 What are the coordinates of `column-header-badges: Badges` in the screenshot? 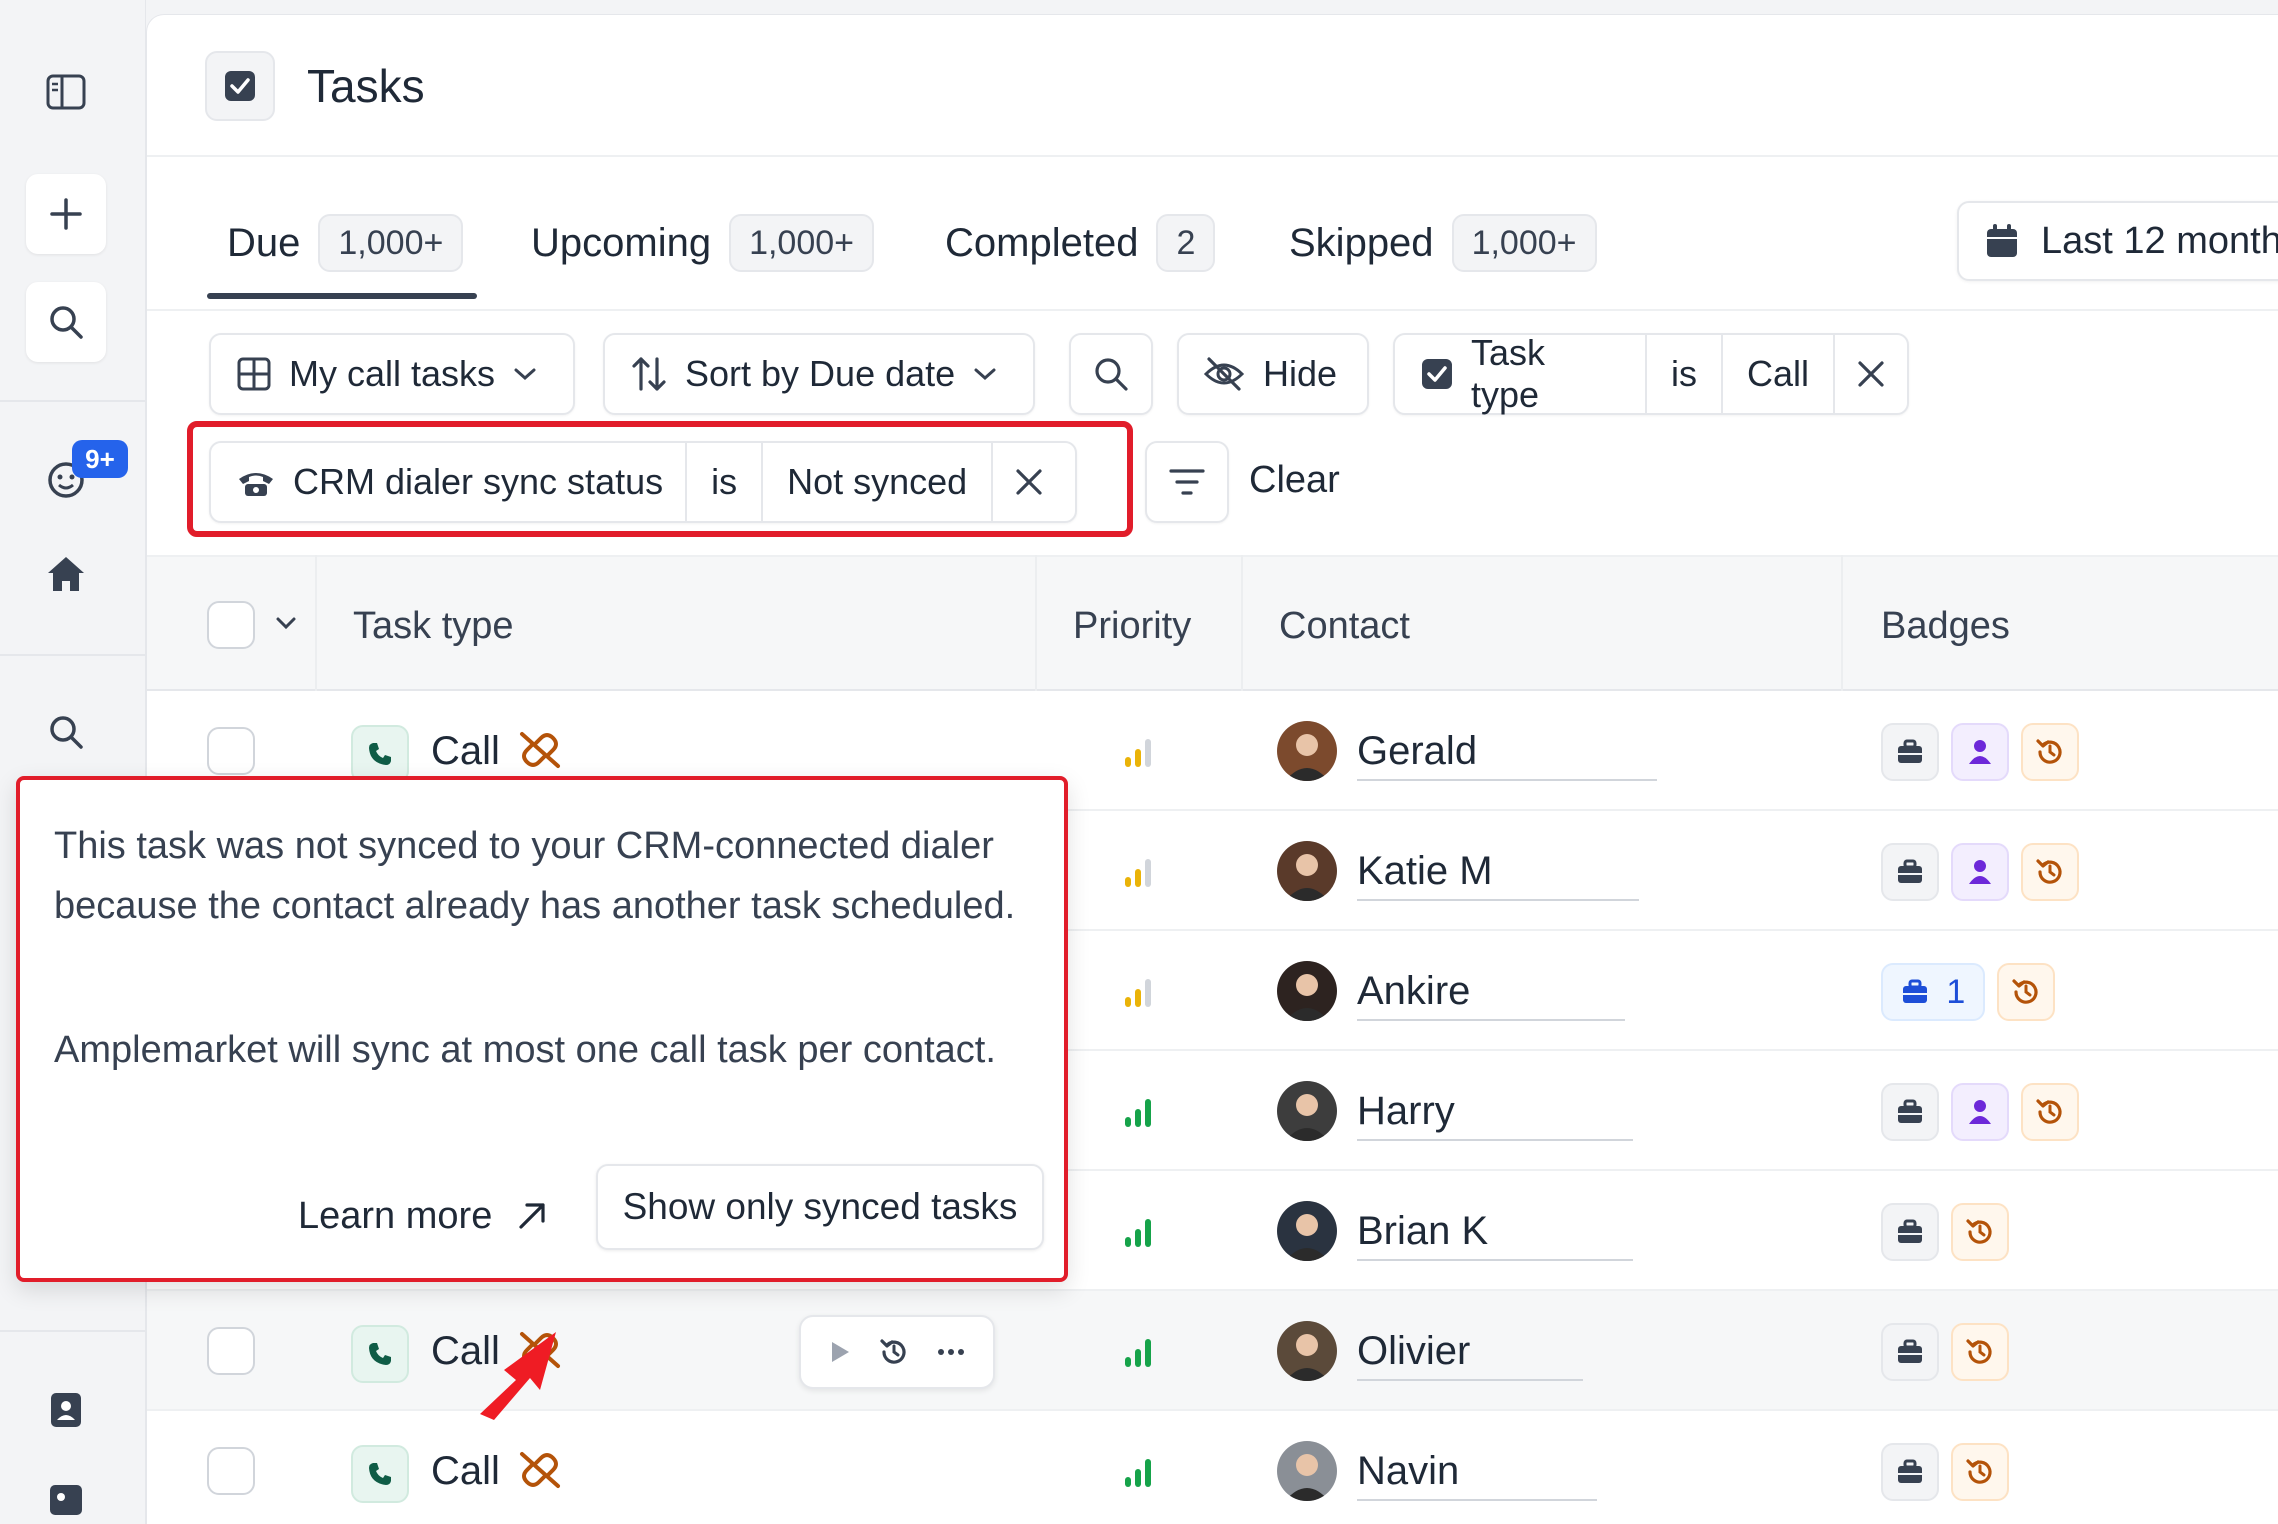 It's located at (1945, 626).